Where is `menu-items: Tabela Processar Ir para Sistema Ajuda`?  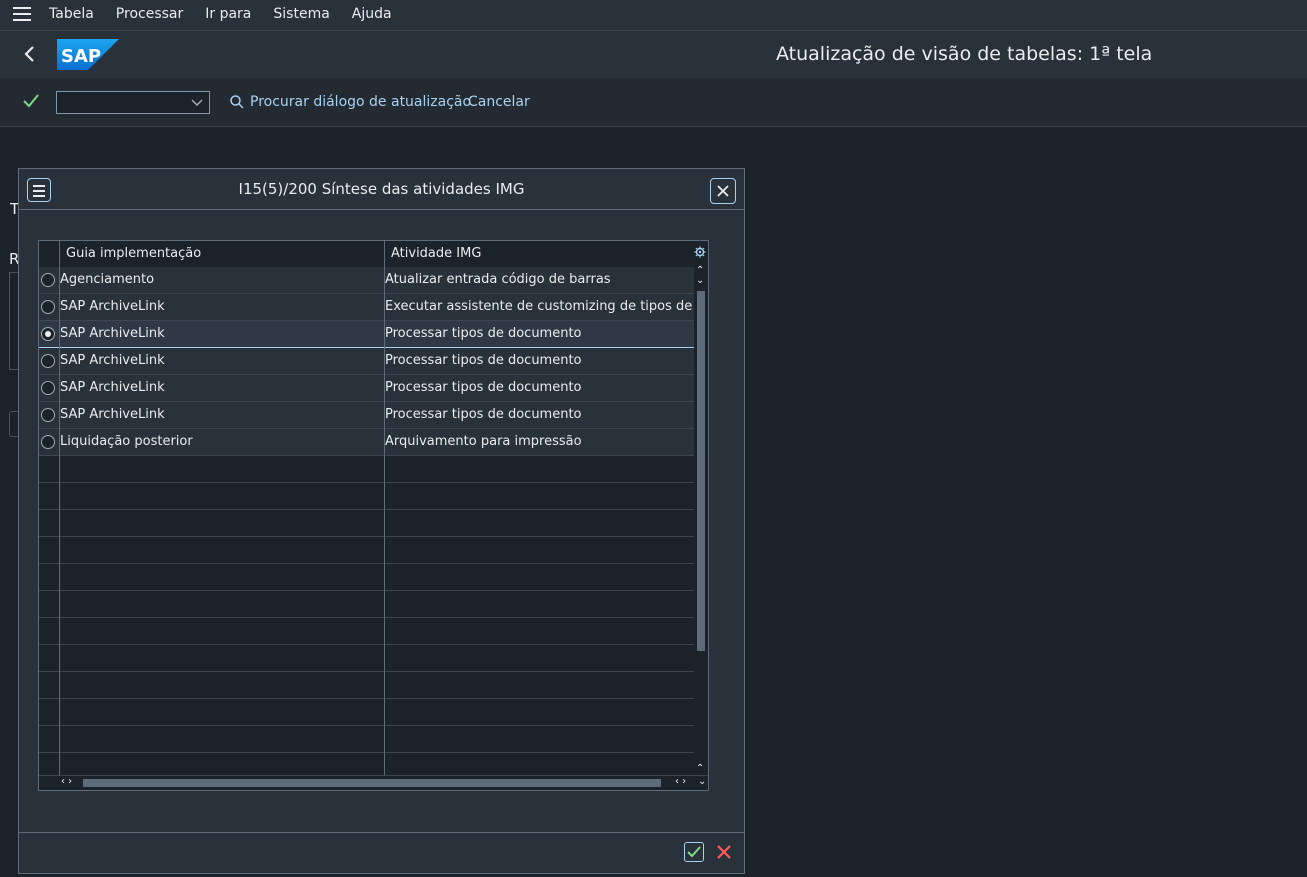
menu-items: Tabela Processar Ir para Sistema Ajuda is located at coordinates (231, 14).